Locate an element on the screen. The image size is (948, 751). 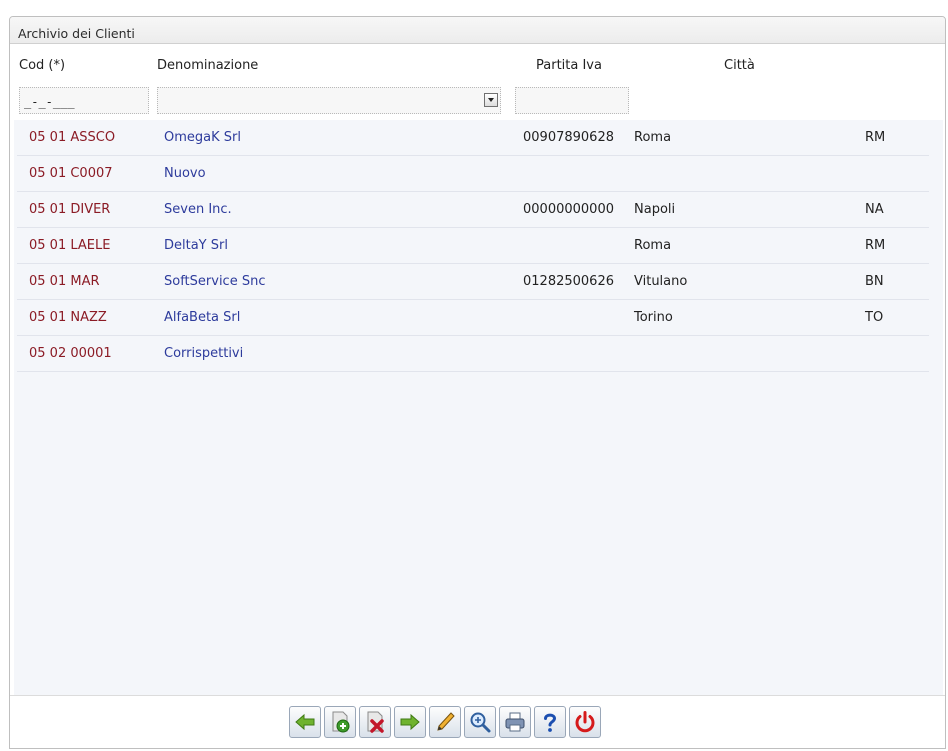
add-record-button is located at coordinates (340, 722).